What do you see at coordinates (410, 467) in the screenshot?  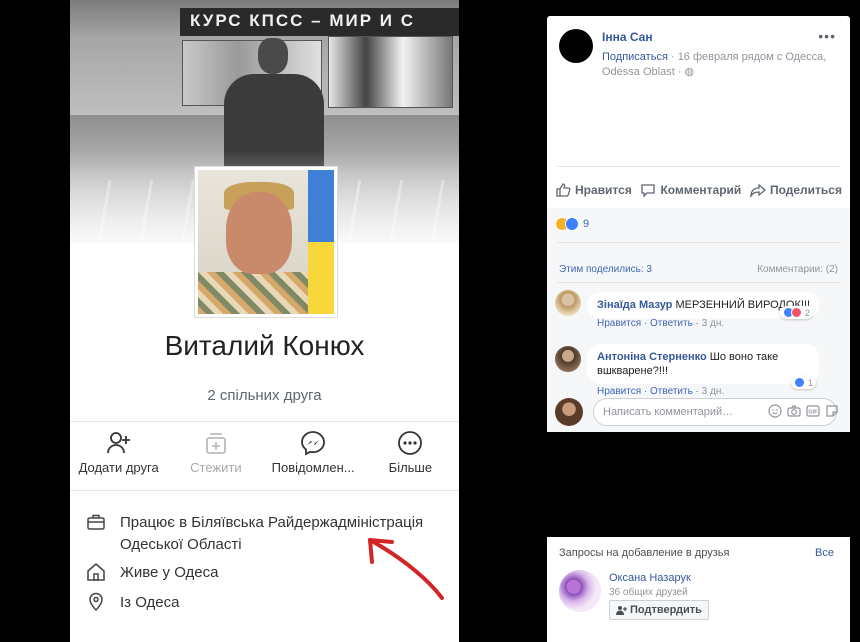 I see `more-label: Більше` at bounding box center [410, 467].